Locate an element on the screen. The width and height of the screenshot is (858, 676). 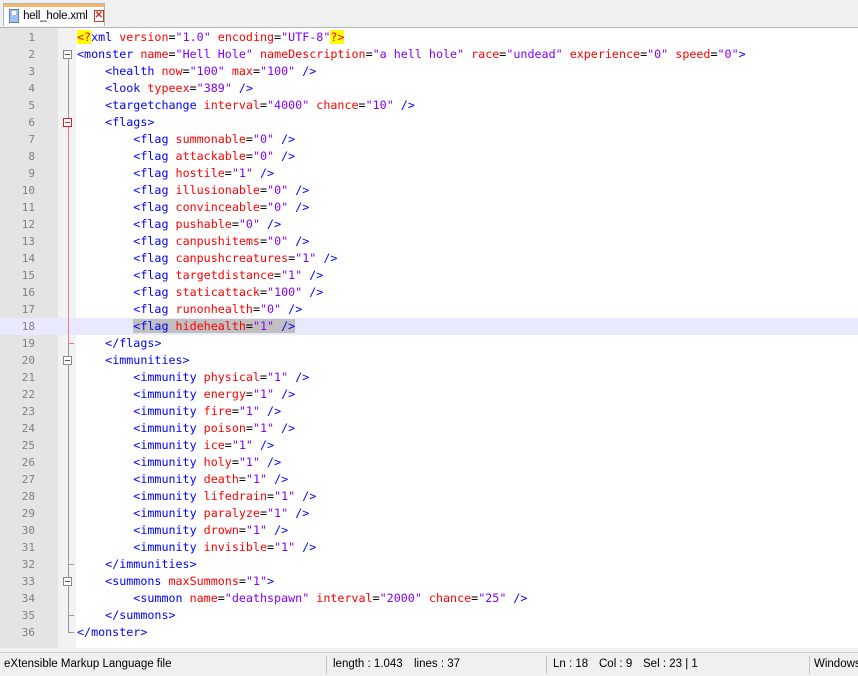
code-line: 12 <flag pushable="0" /> is located at coordinates (429, 224).